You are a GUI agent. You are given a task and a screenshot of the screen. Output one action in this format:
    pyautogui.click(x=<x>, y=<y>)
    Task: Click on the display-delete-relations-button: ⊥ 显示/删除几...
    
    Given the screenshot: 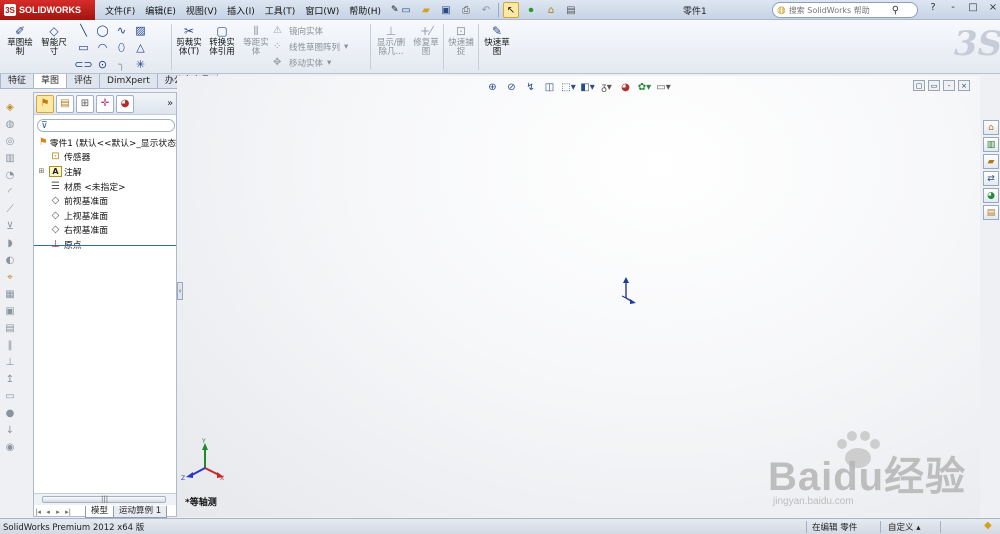 What is the action you would take?
    pyautogui.click(x=391, y=40)
    